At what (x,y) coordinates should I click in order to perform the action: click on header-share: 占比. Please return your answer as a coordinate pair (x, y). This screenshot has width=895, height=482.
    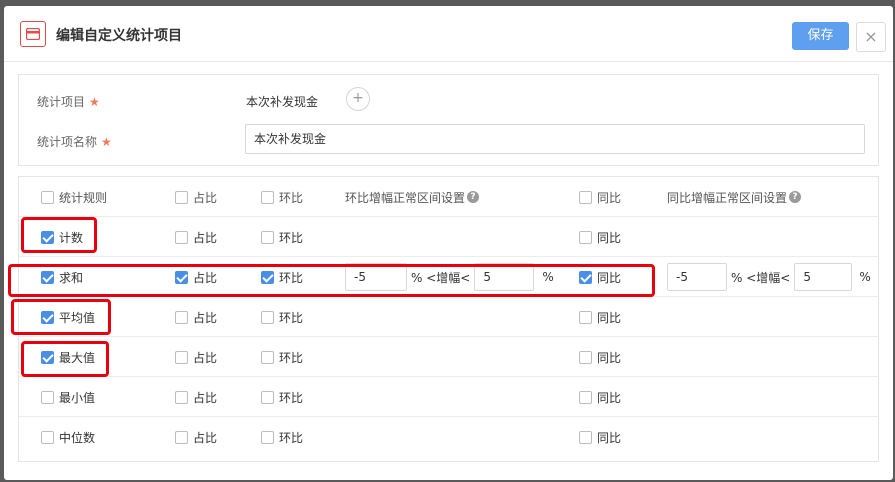
    Looking at the image, I should click on (196, 197).